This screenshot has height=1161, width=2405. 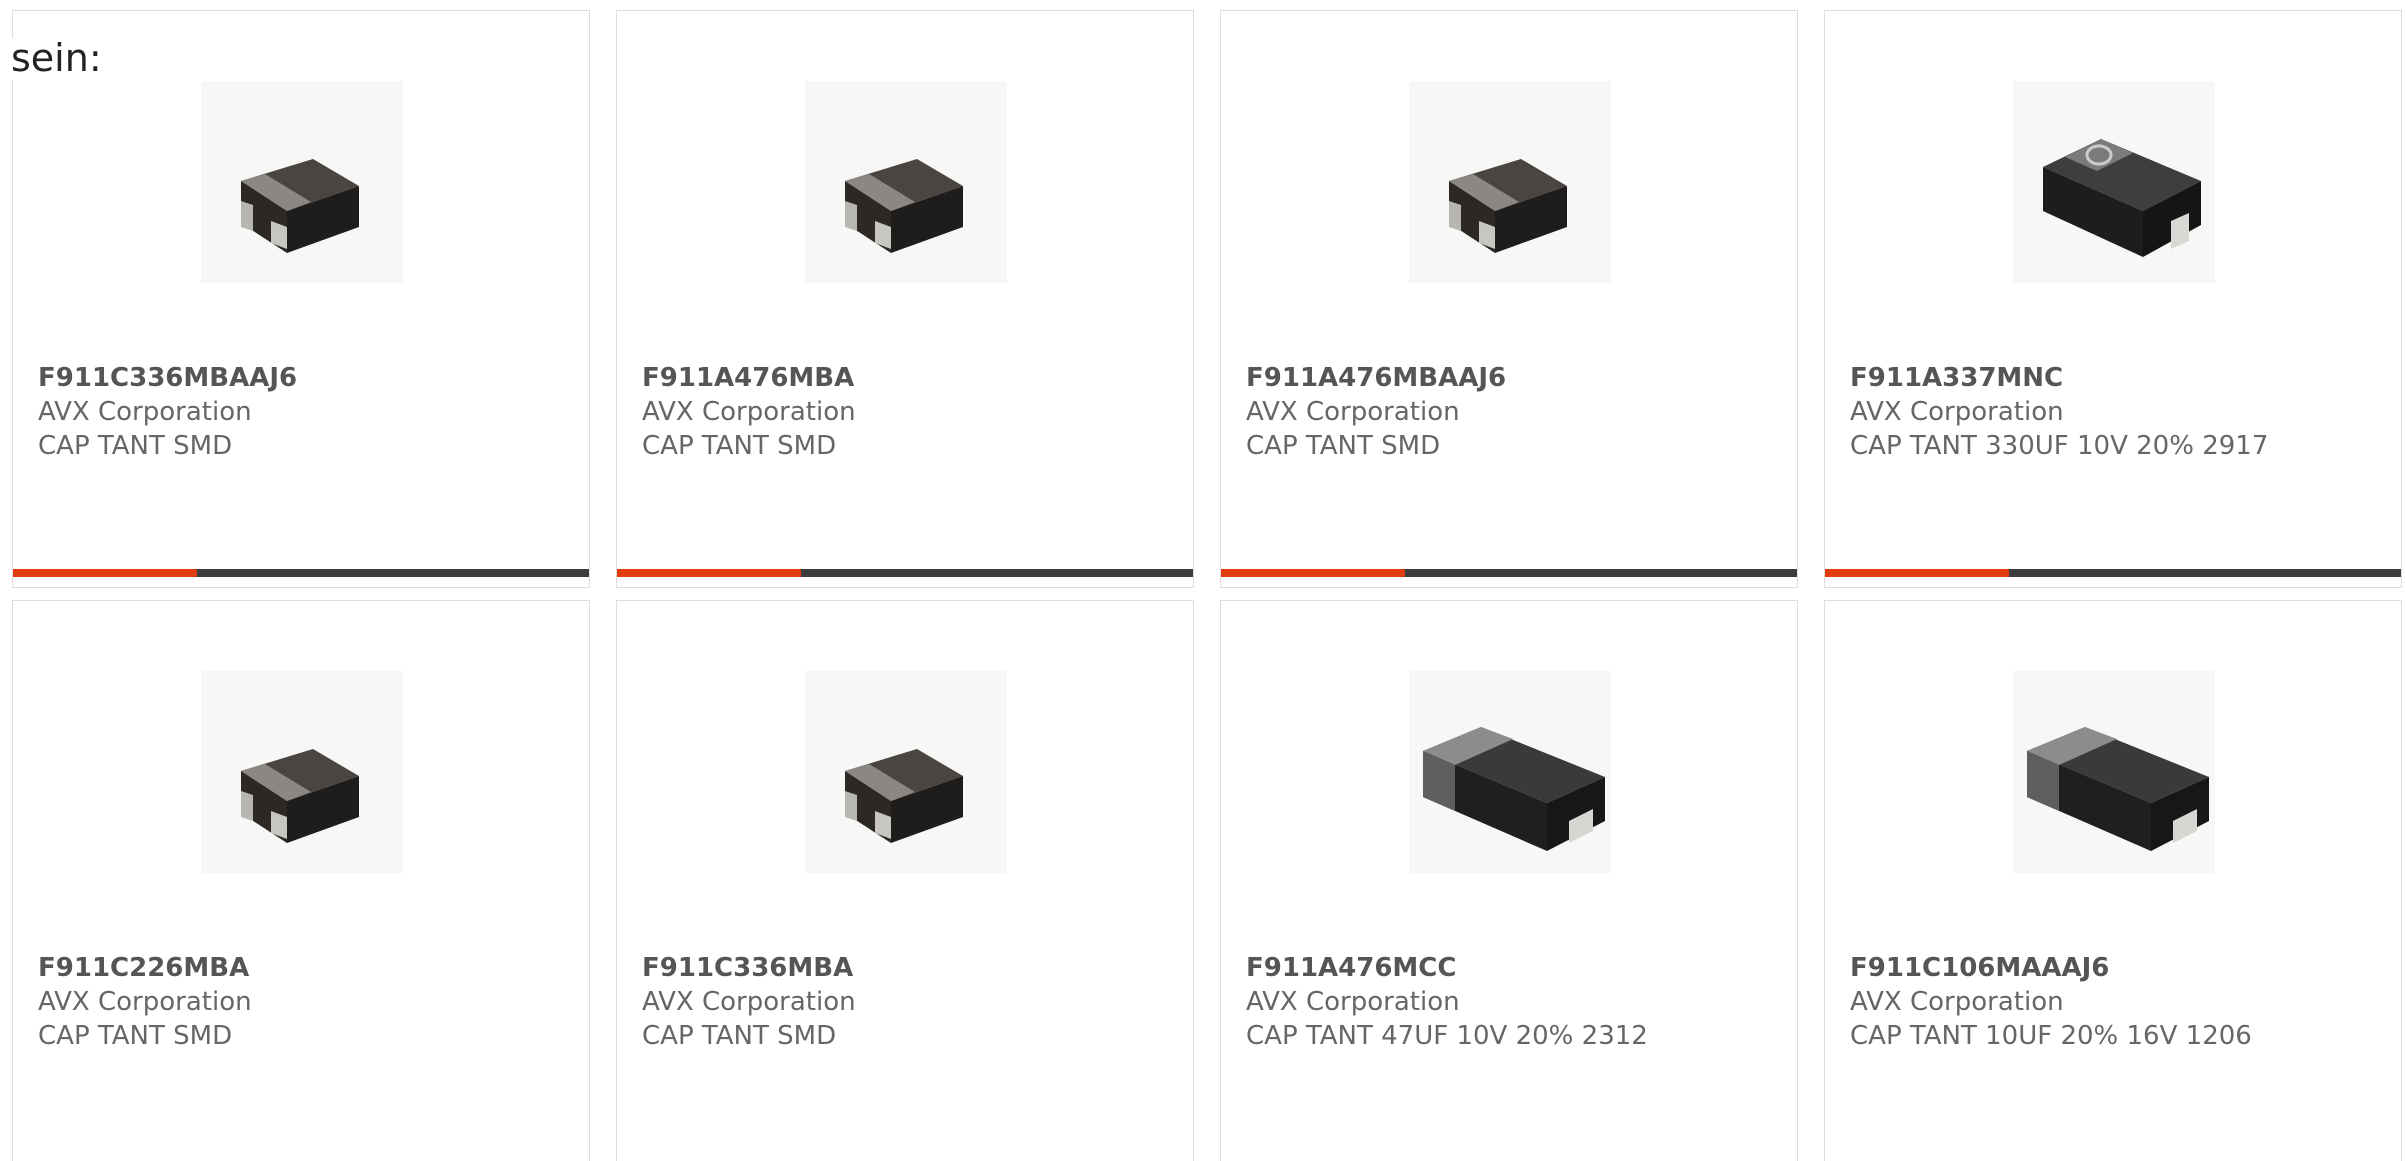 What do you see at coordinates (143, 968) in the screenshot?
I see `part-number-link: F911C226MBA` at bounding box center [143, 968].